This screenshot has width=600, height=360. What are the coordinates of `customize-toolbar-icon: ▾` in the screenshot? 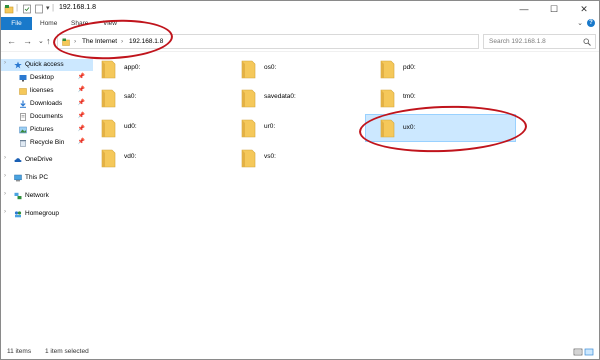 It's located at (48, 8).